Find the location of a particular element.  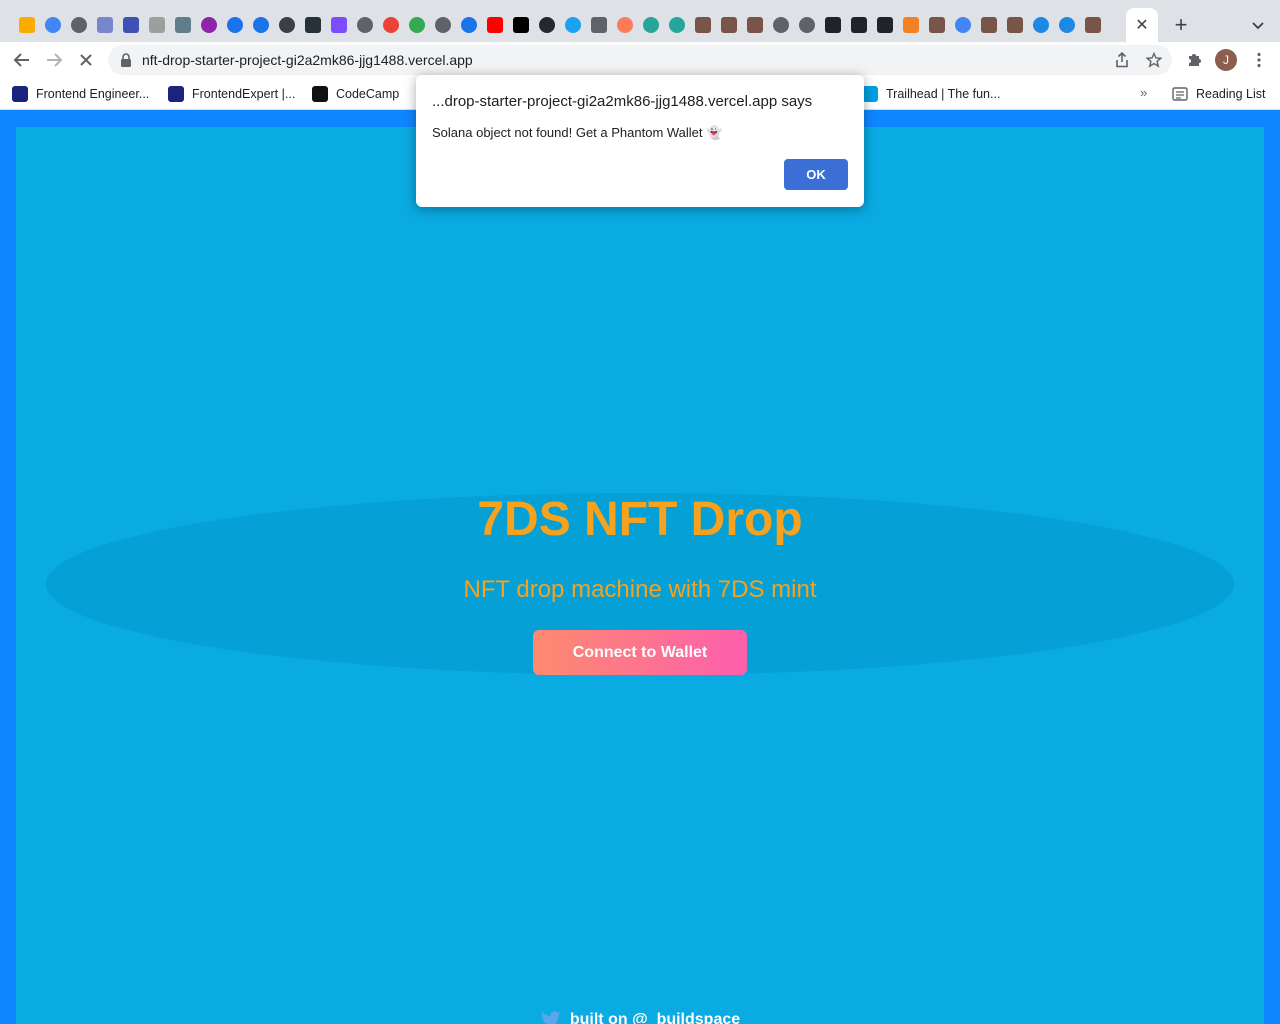

star-icon is located at coordinates (1154, 60).